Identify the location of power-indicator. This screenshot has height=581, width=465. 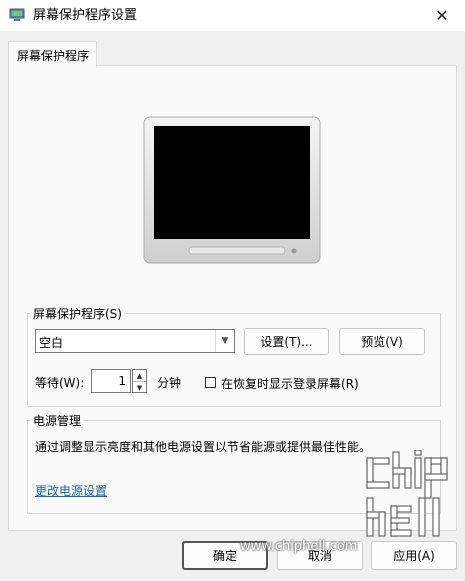
(294, 251).